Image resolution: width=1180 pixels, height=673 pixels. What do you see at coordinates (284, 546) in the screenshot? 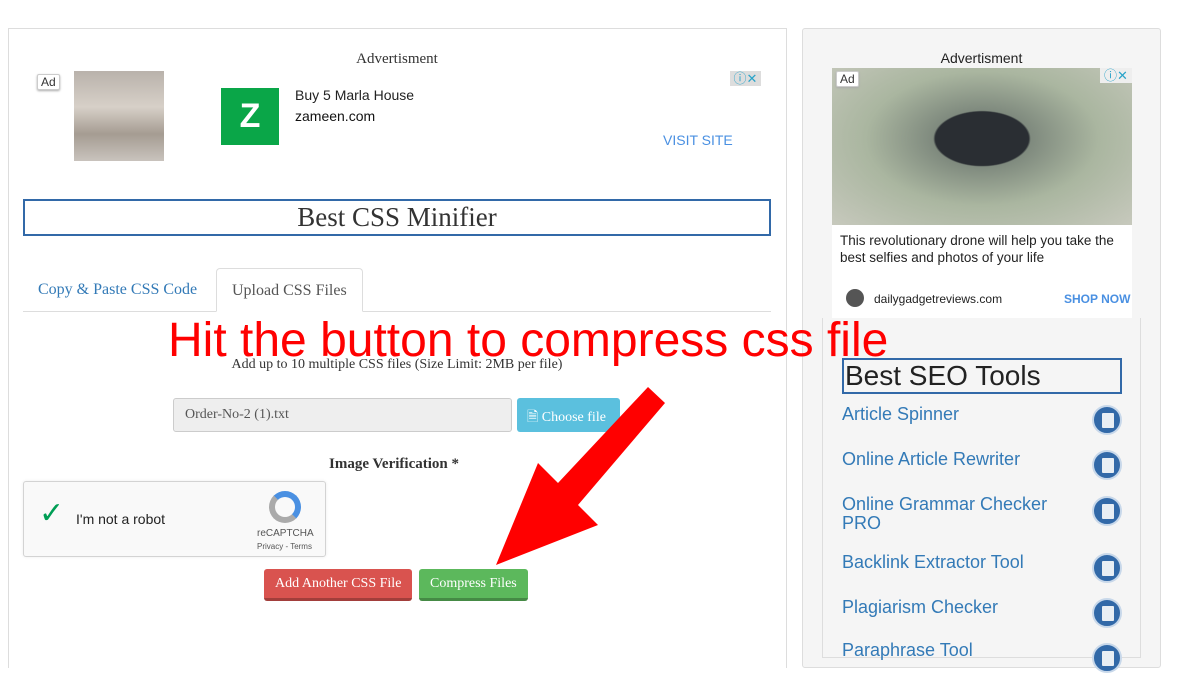
I see `captcha-links: Privacy - Terms` at bounding box center [284, 546].